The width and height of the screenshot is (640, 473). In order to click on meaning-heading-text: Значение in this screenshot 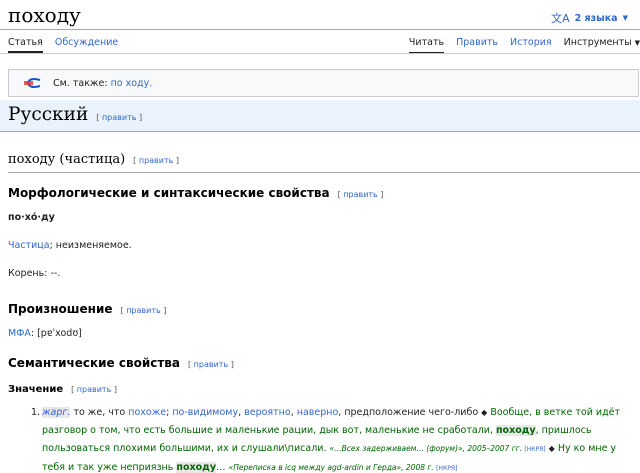, I will do `click(36, 389)`.